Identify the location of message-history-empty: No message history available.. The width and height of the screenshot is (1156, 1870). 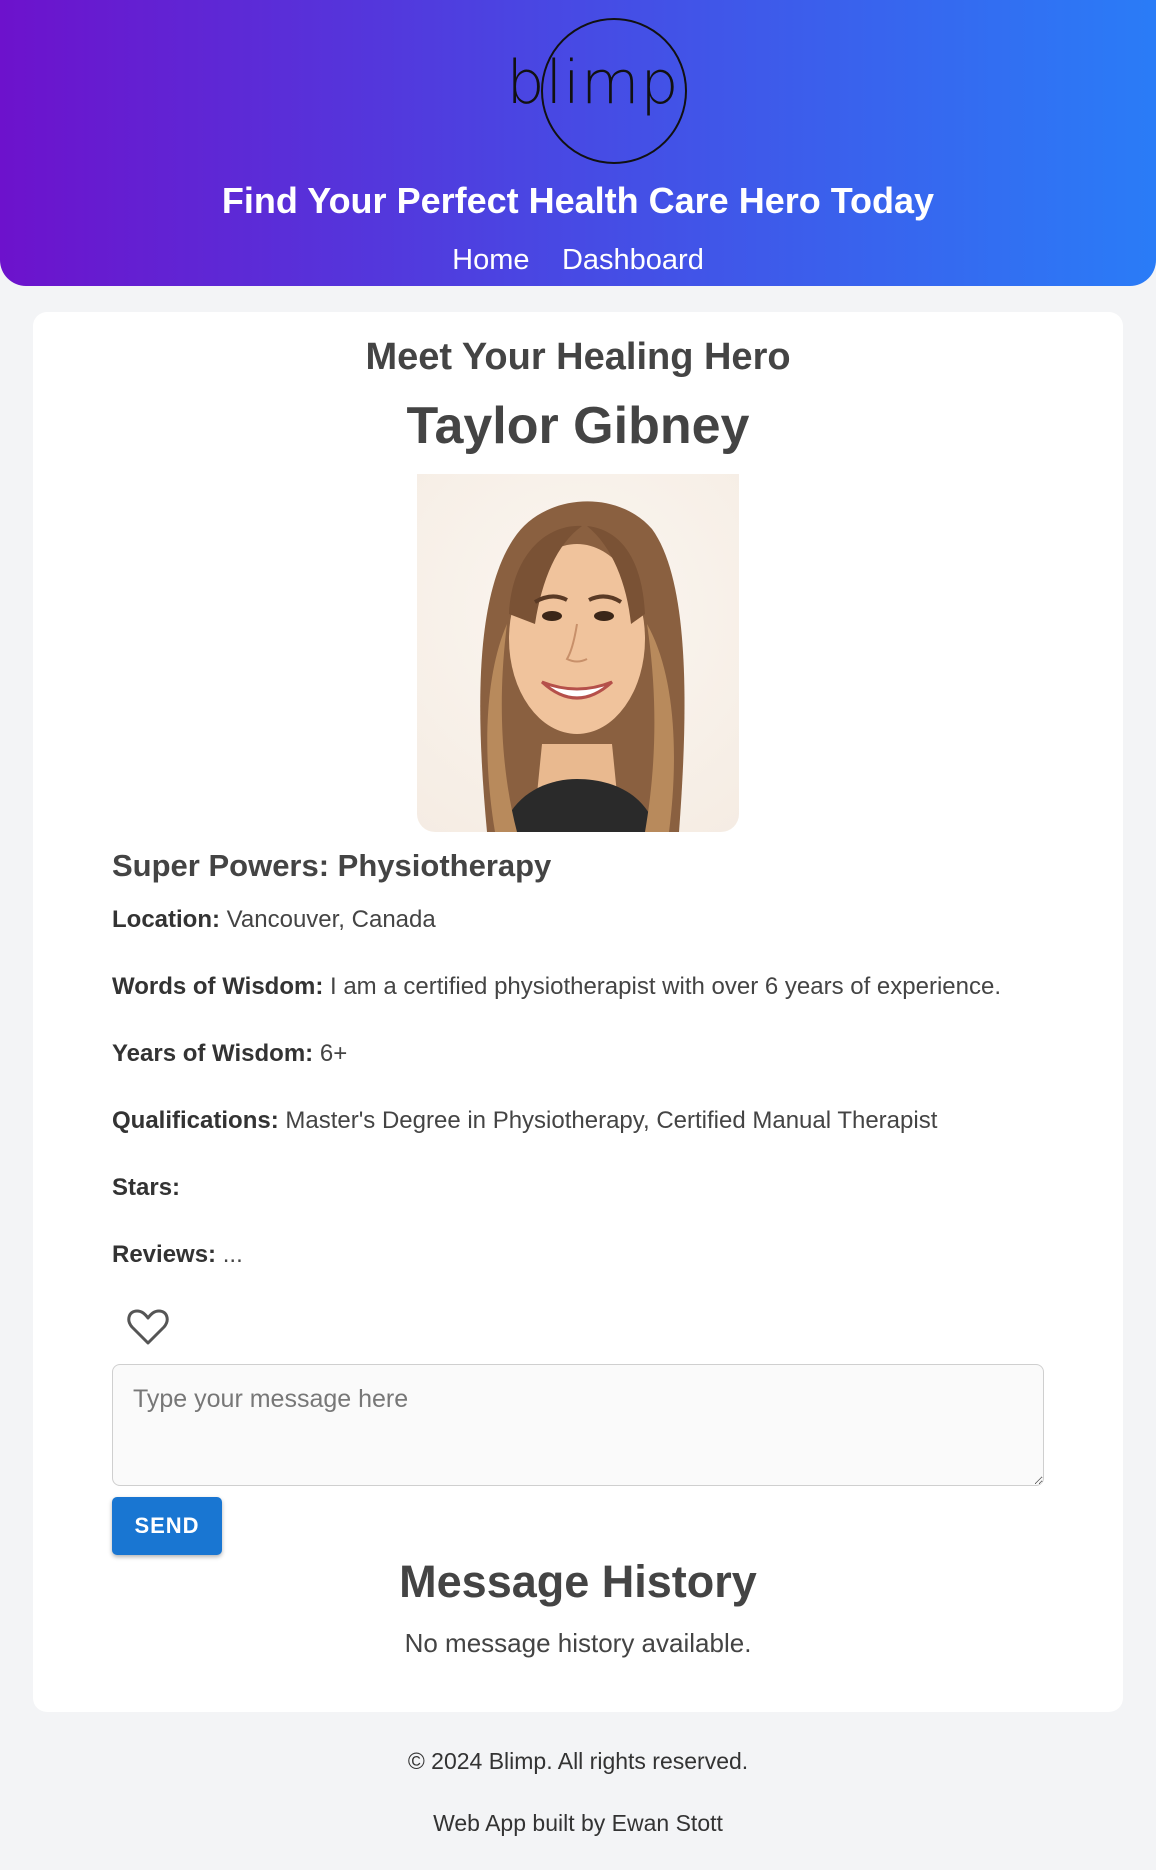
(578, 1643).